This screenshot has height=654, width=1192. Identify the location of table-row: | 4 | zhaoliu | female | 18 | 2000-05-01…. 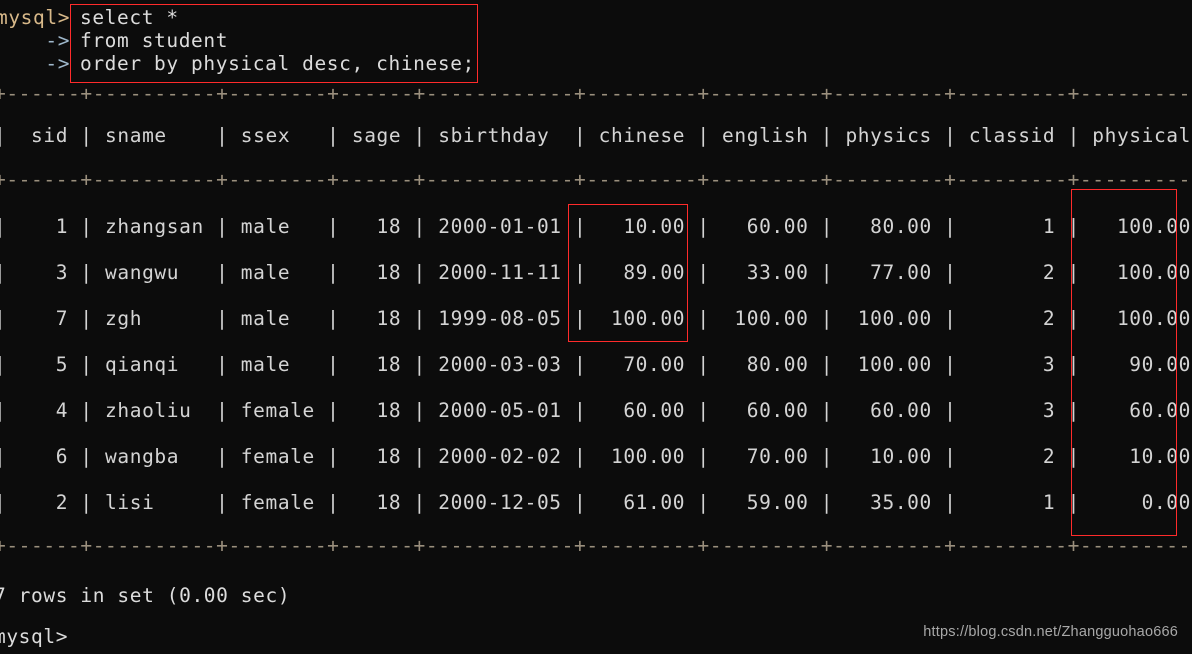
(596, 410).